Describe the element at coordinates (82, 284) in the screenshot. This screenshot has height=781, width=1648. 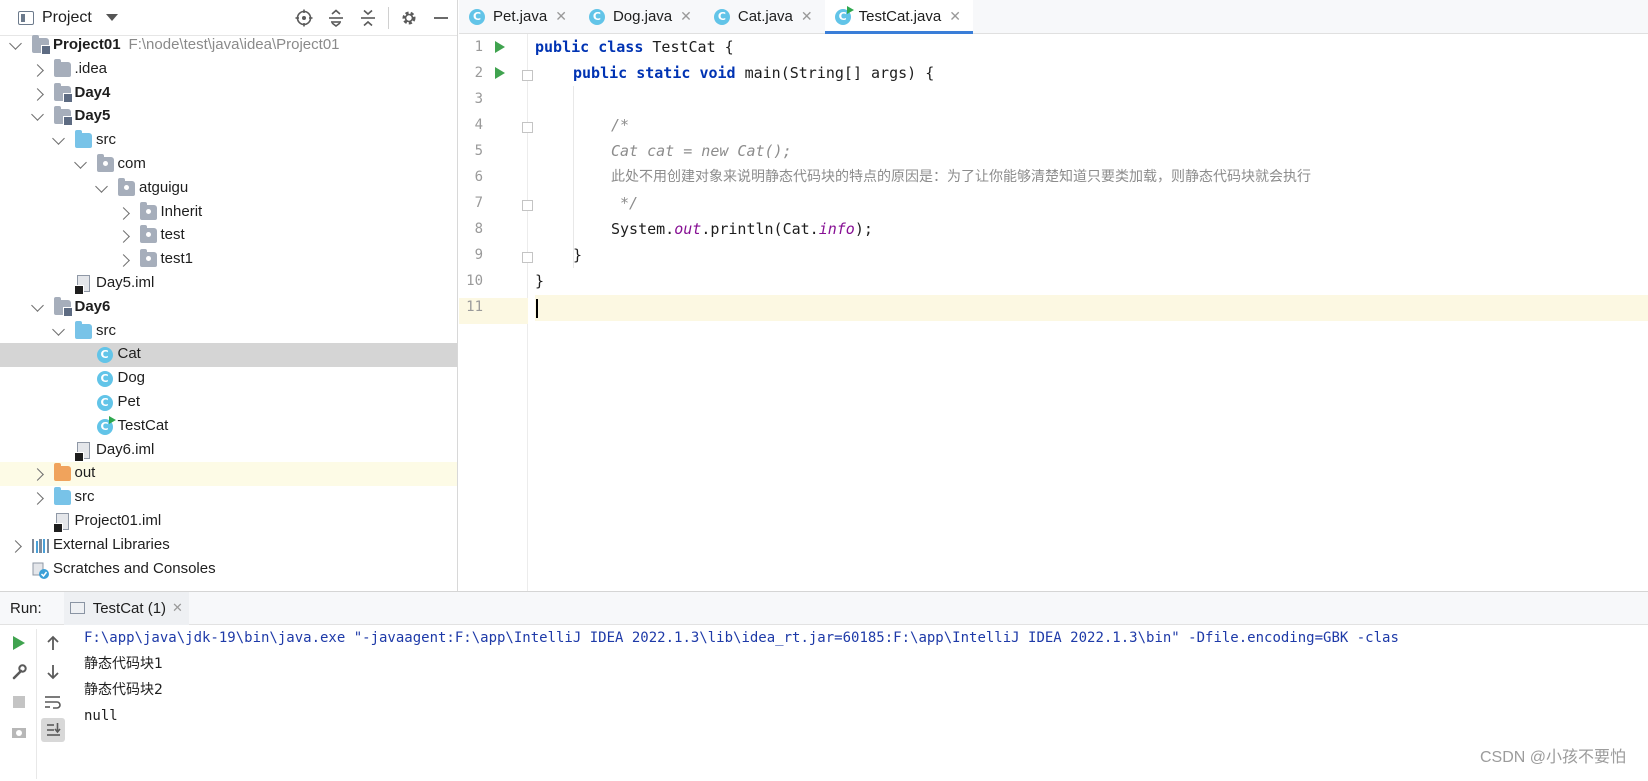
I see `iml-file-icon` at that location.